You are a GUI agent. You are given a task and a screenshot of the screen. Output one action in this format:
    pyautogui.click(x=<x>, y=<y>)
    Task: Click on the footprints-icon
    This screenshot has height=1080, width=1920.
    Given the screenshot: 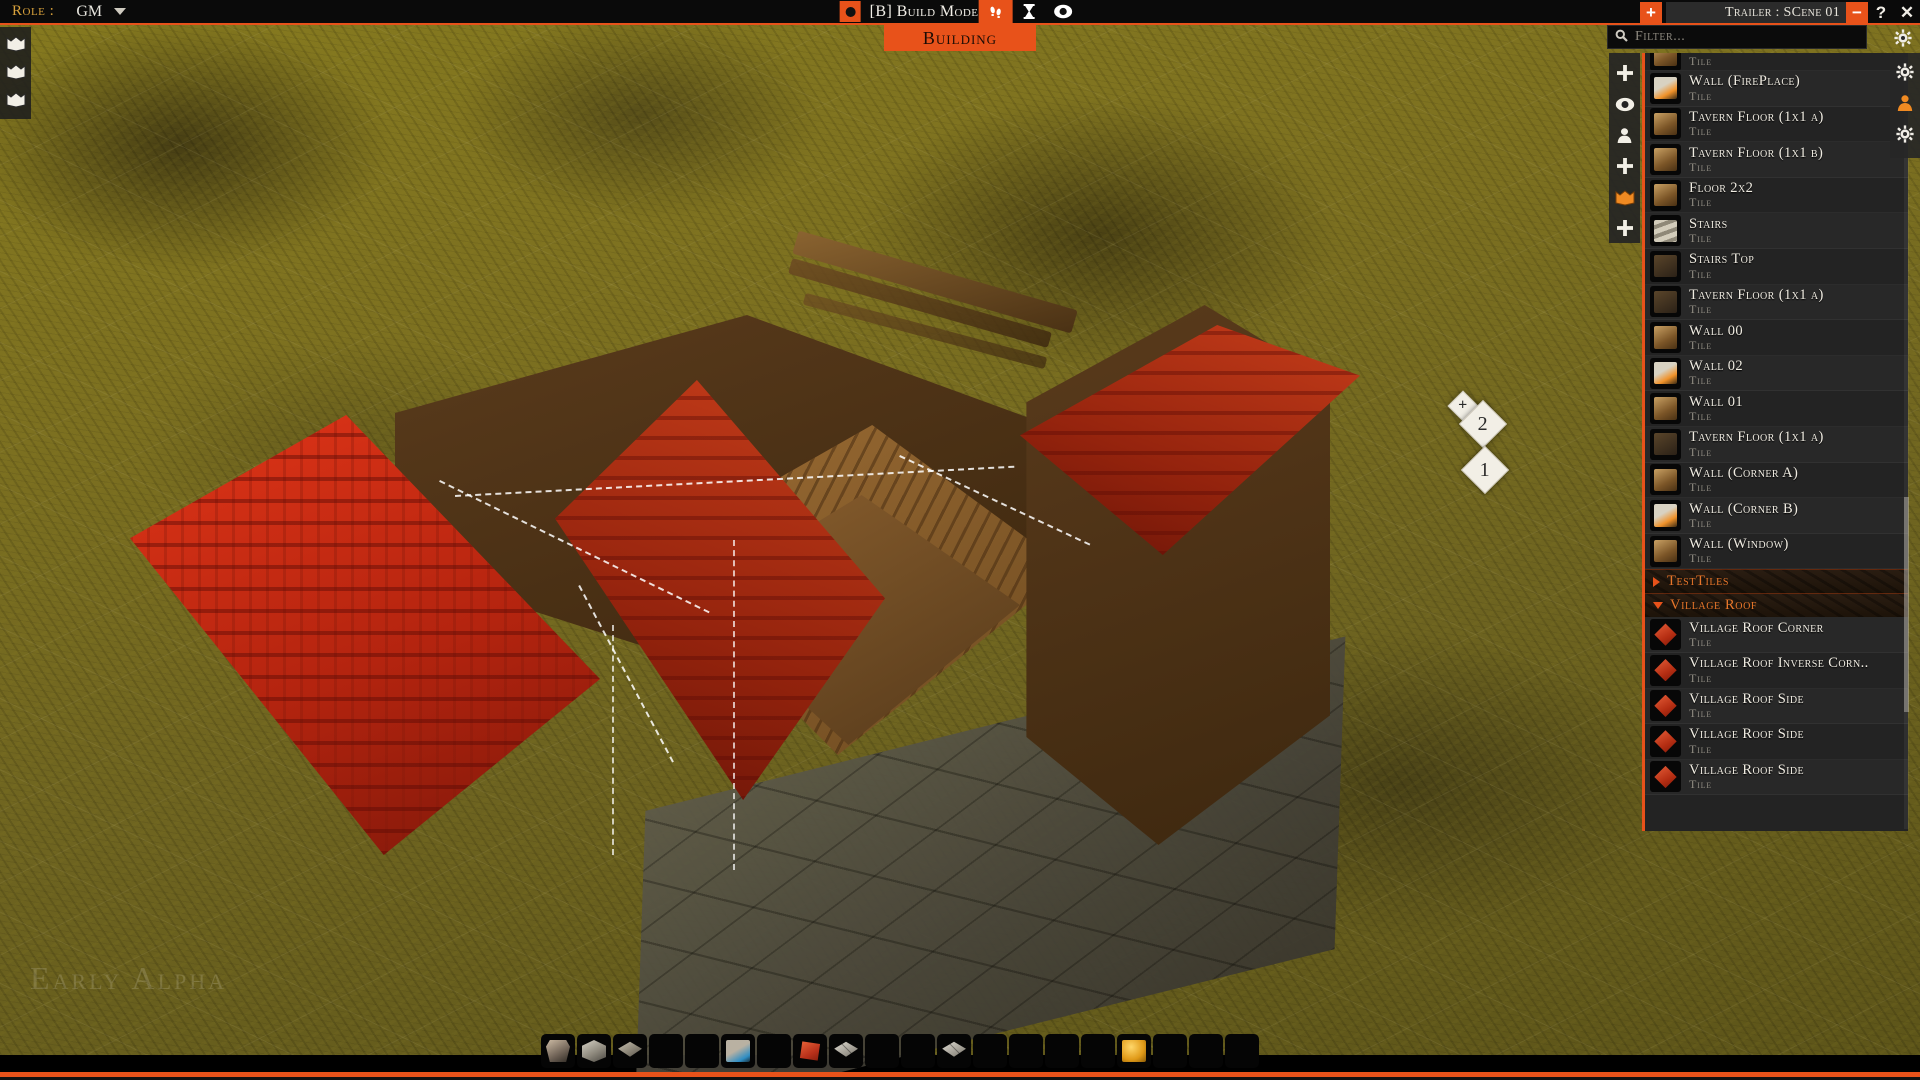 What is the action you would take?
    pyautogui.click(x=995, y=12)
    